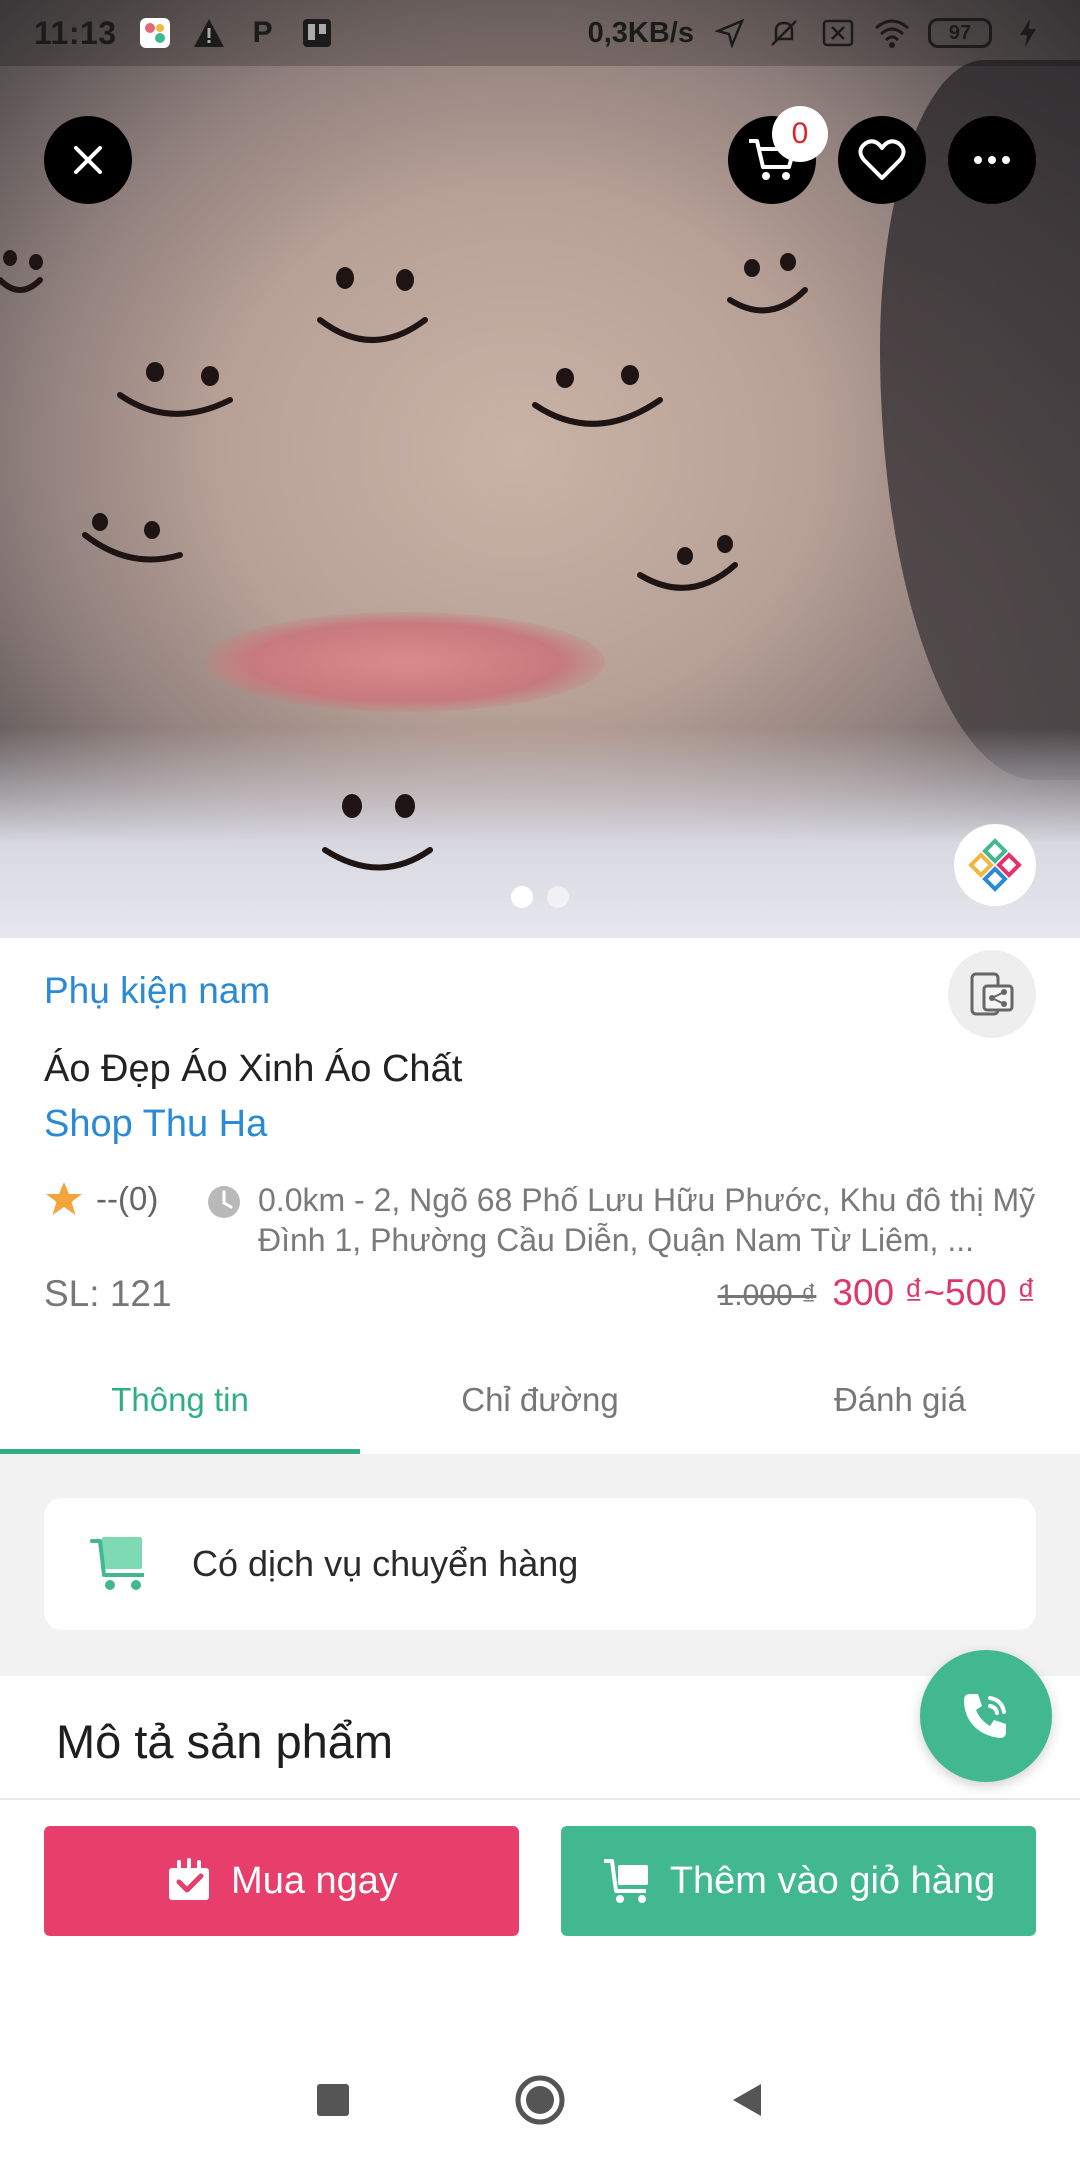 This screenshot has width=1080, height=2160. I want to click on close-icon, so click(88, 160).